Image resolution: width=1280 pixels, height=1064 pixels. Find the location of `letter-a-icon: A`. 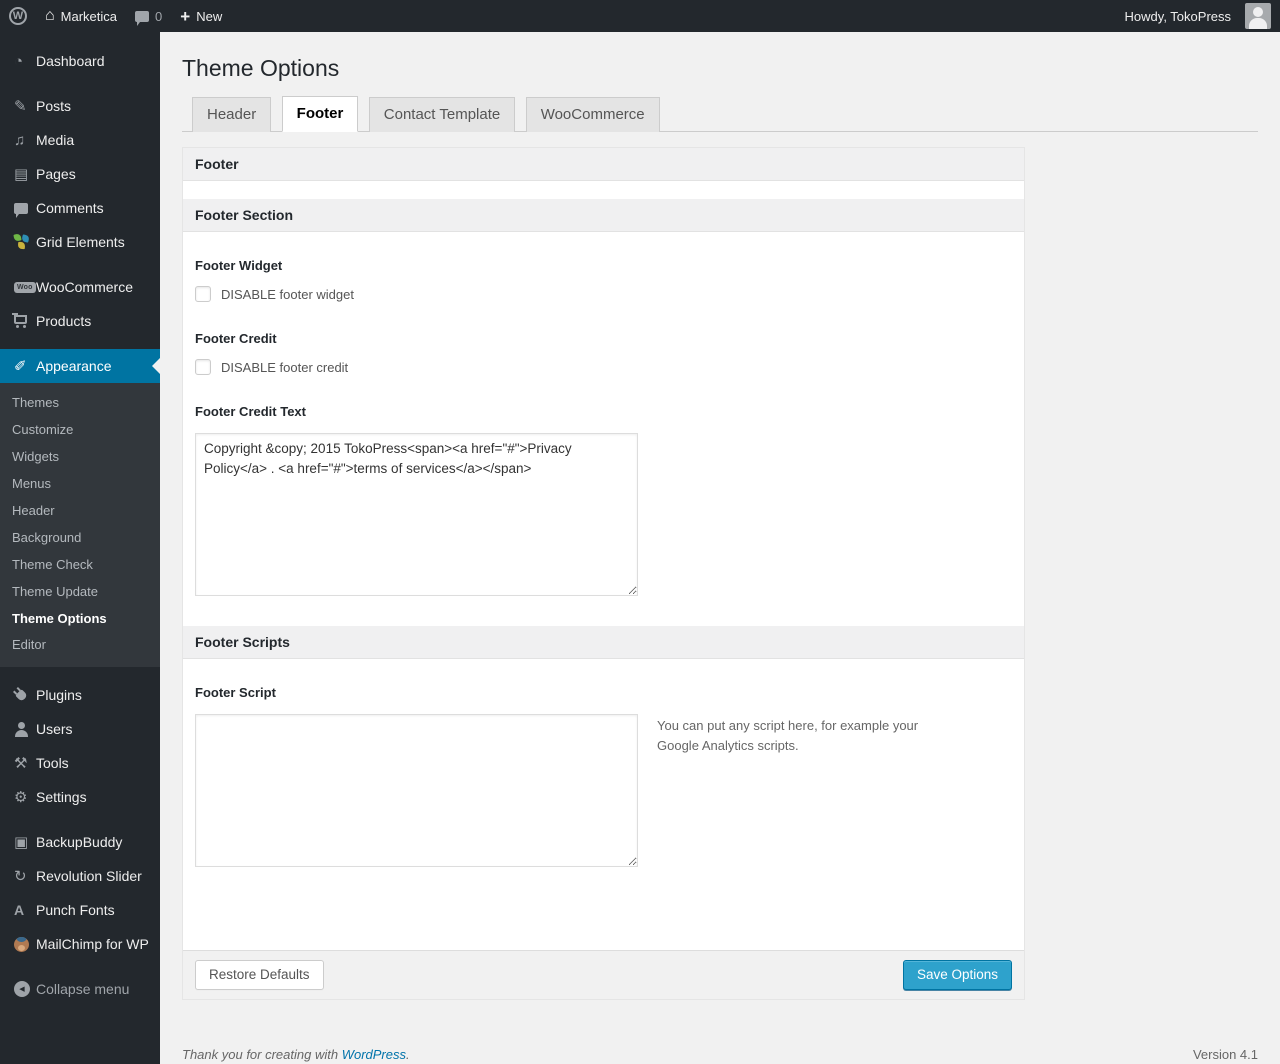

letter-a-icon: A is located at coordinates (19, 910).